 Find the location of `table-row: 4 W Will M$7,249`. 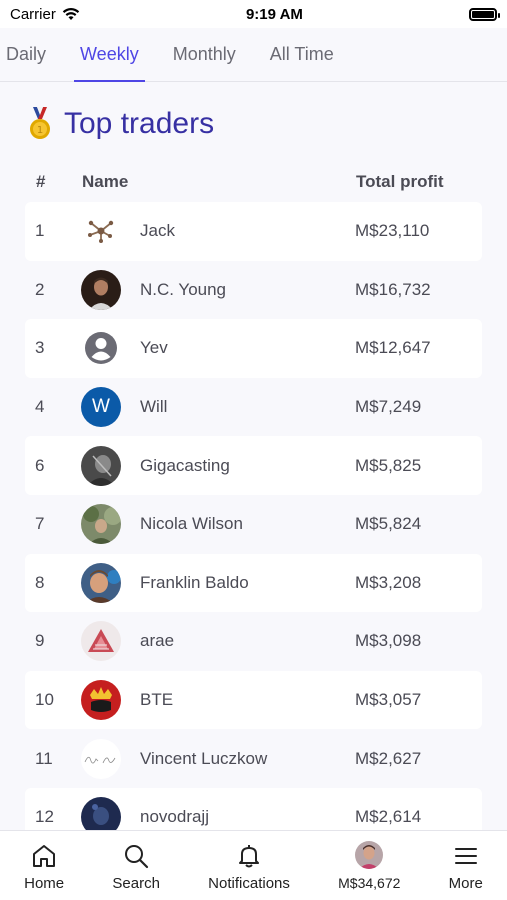

table-row: 4 W Will M$7,249 is located at coordinates (253, 407).